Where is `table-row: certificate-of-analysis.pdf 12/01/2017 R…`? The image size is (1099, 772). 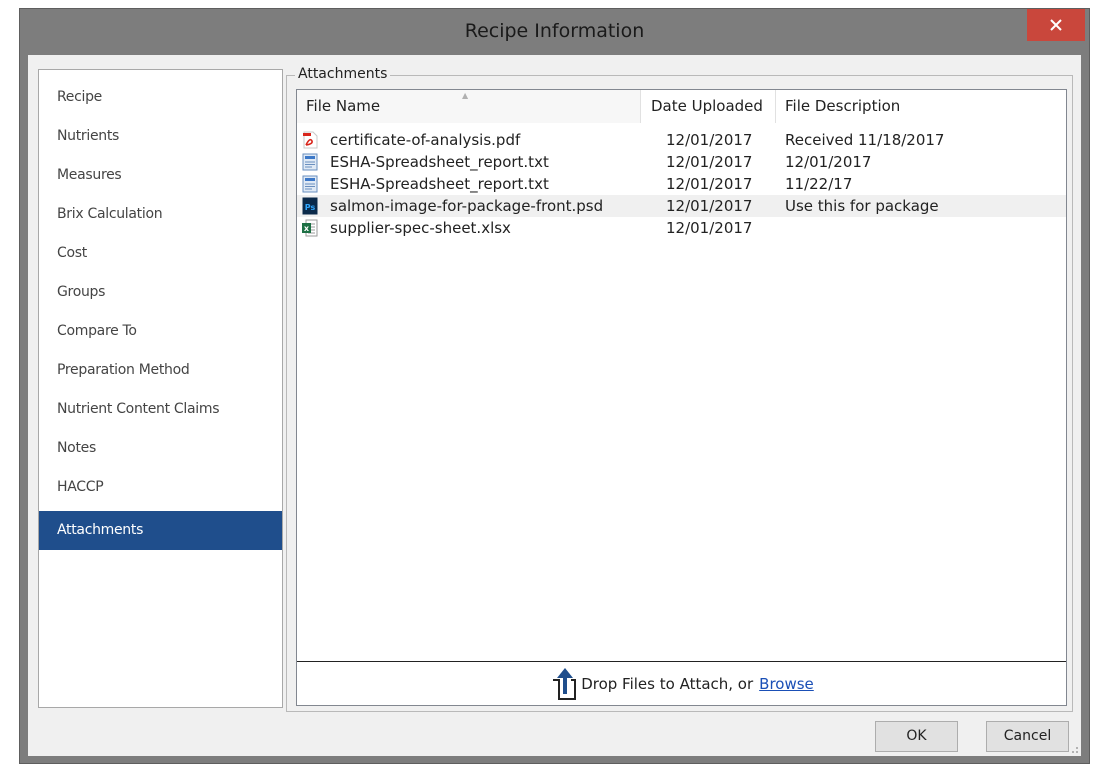
table-row: certificate-of-analysis.pdf 12/01/2017 R… is located at coordinates (681, 140).